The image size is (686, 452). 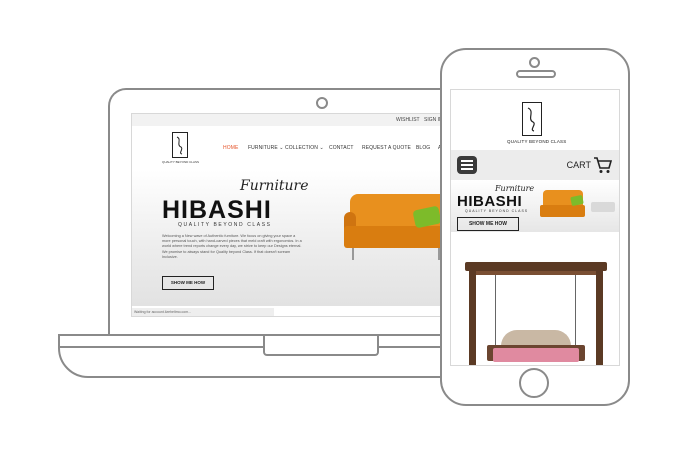 I want to click on show-me-how-button: SHOW ME HOW, so click(x=188, y=283).